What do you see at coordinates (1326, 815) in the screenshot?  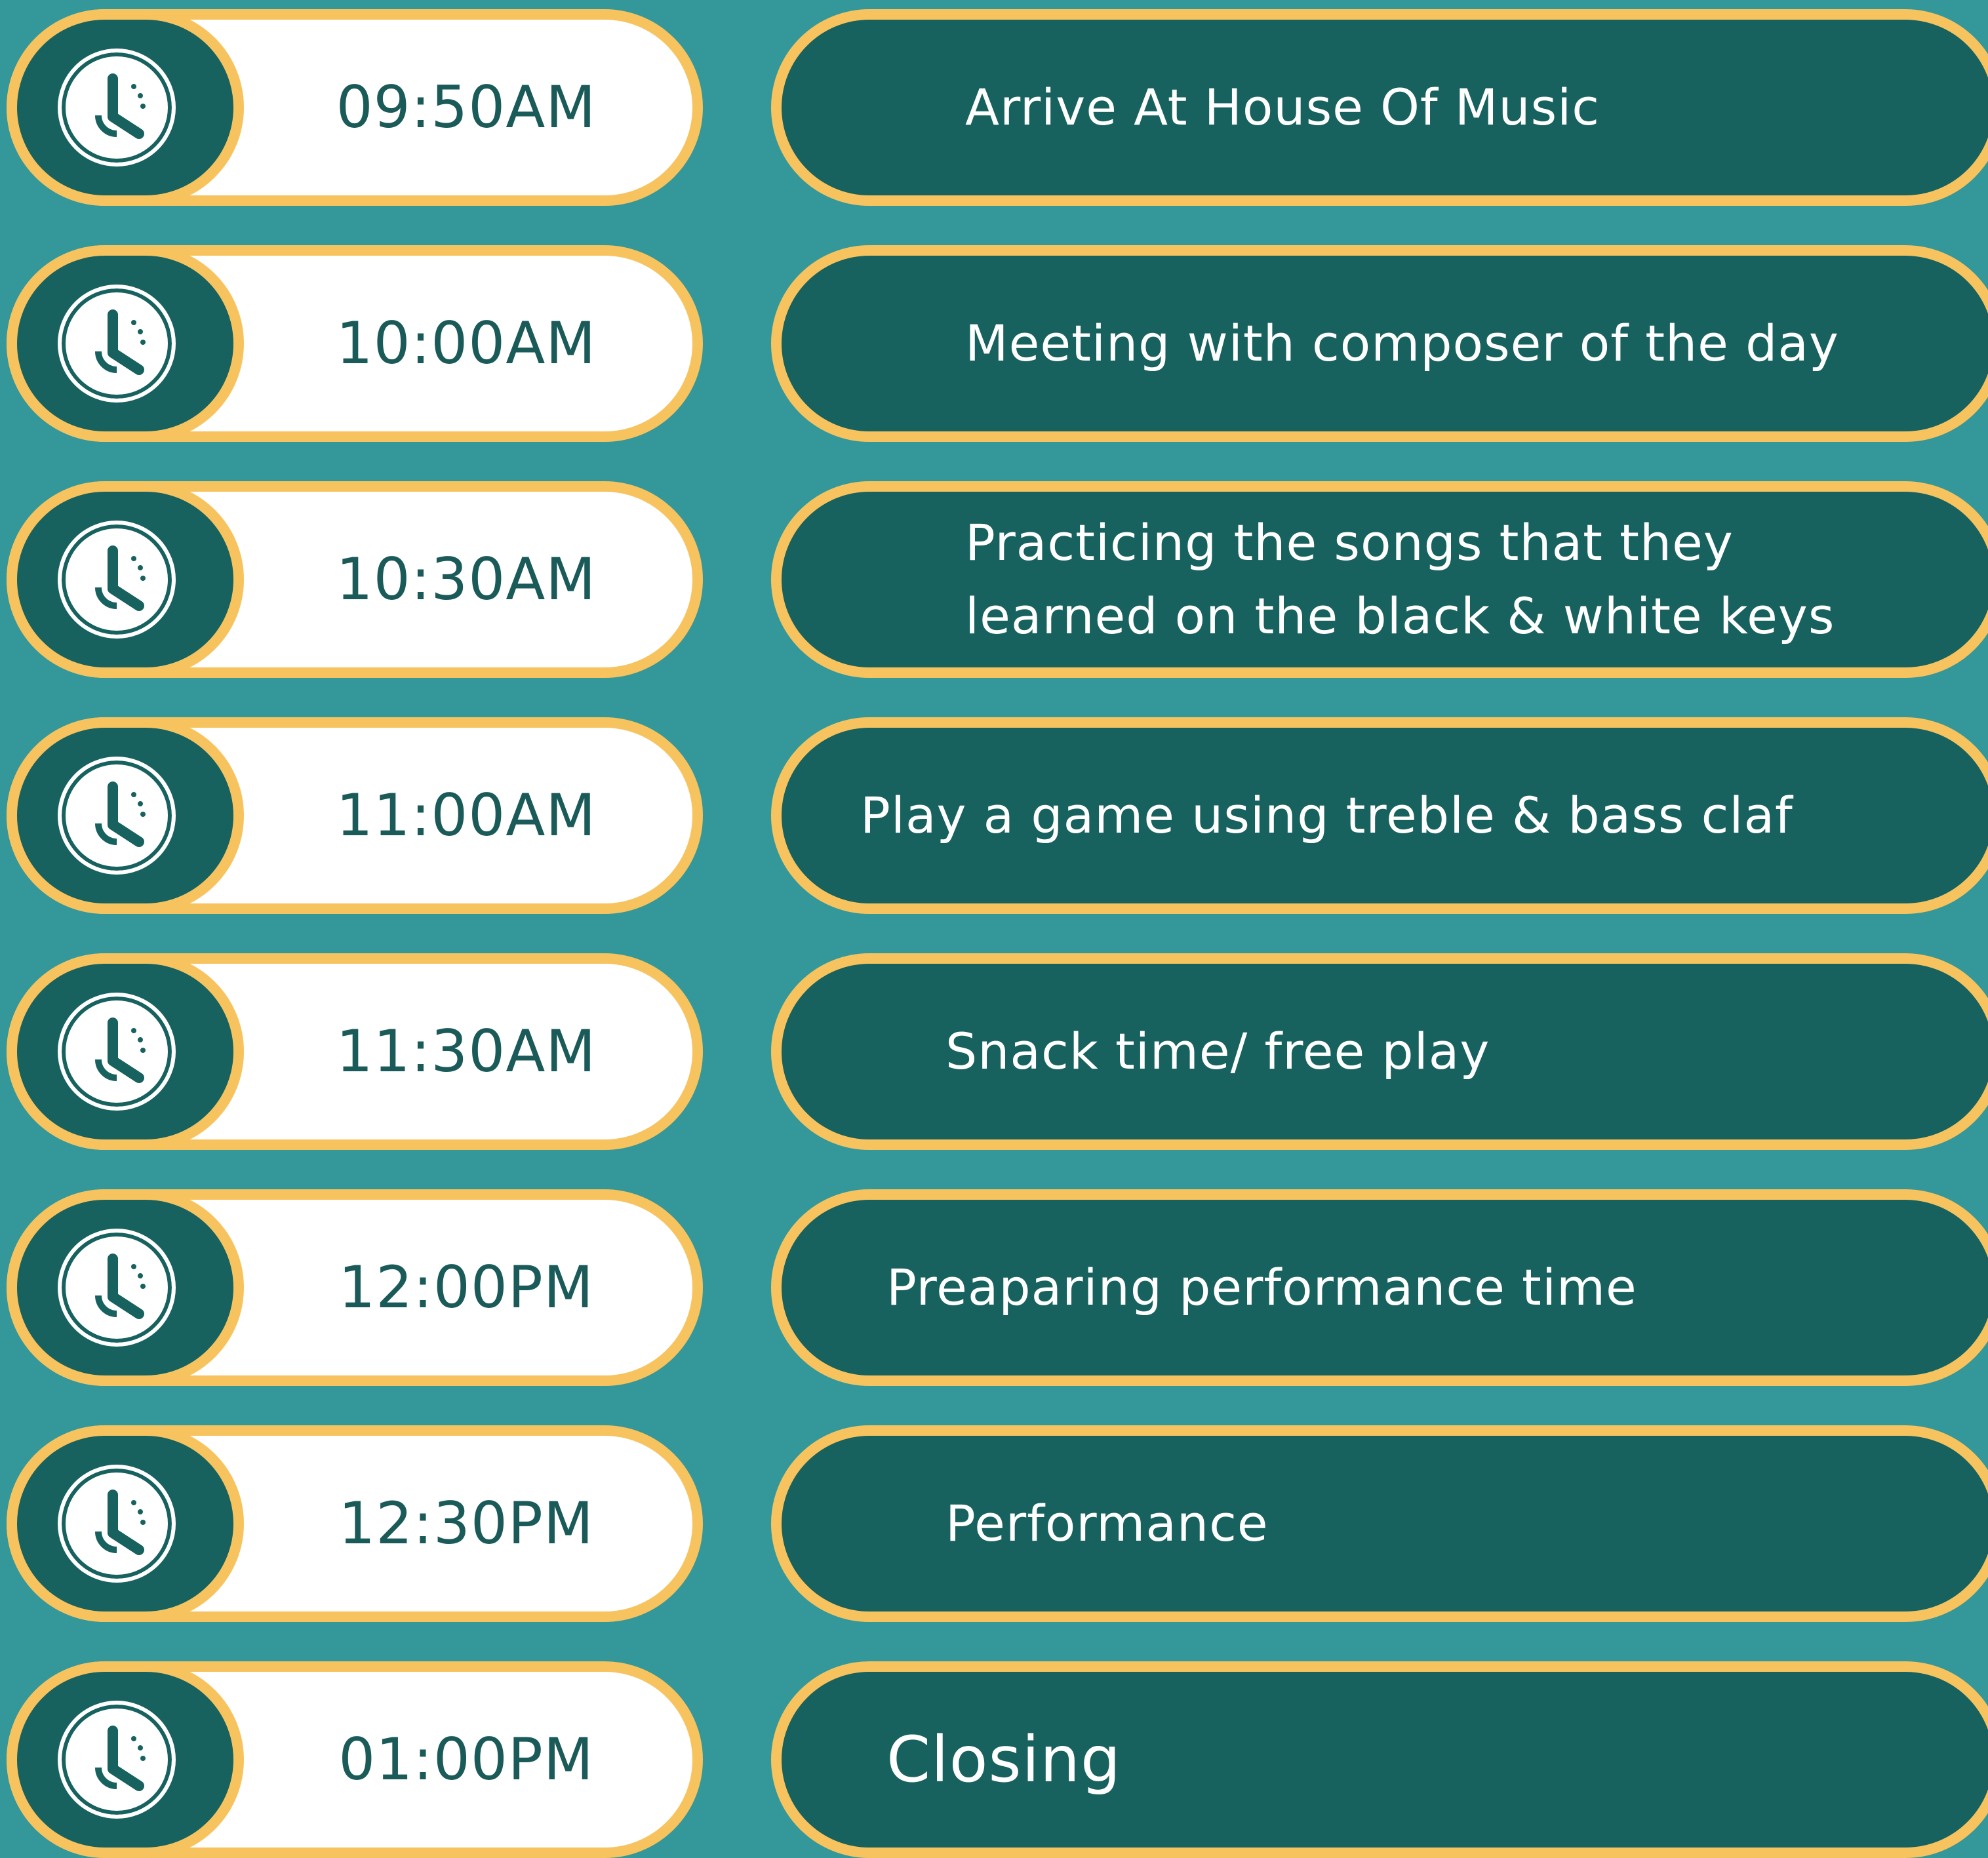 I see `activity-label: Play a game using treble & bass claf` at bounding box center [1326, 815].